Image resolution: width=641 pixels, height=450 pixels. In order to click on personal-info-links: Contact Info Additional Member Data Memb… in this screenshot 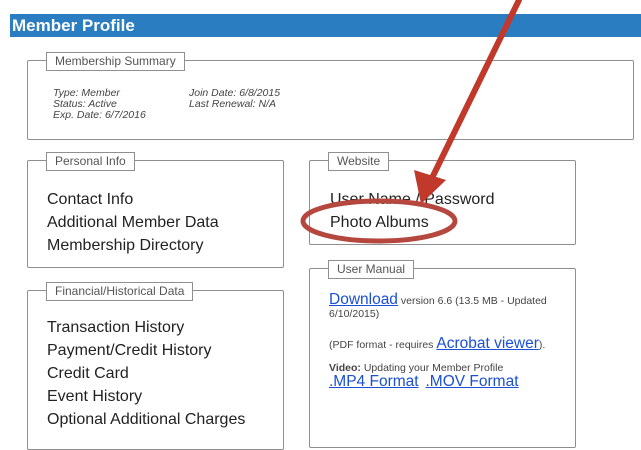, I will do `click(133, 222)`.